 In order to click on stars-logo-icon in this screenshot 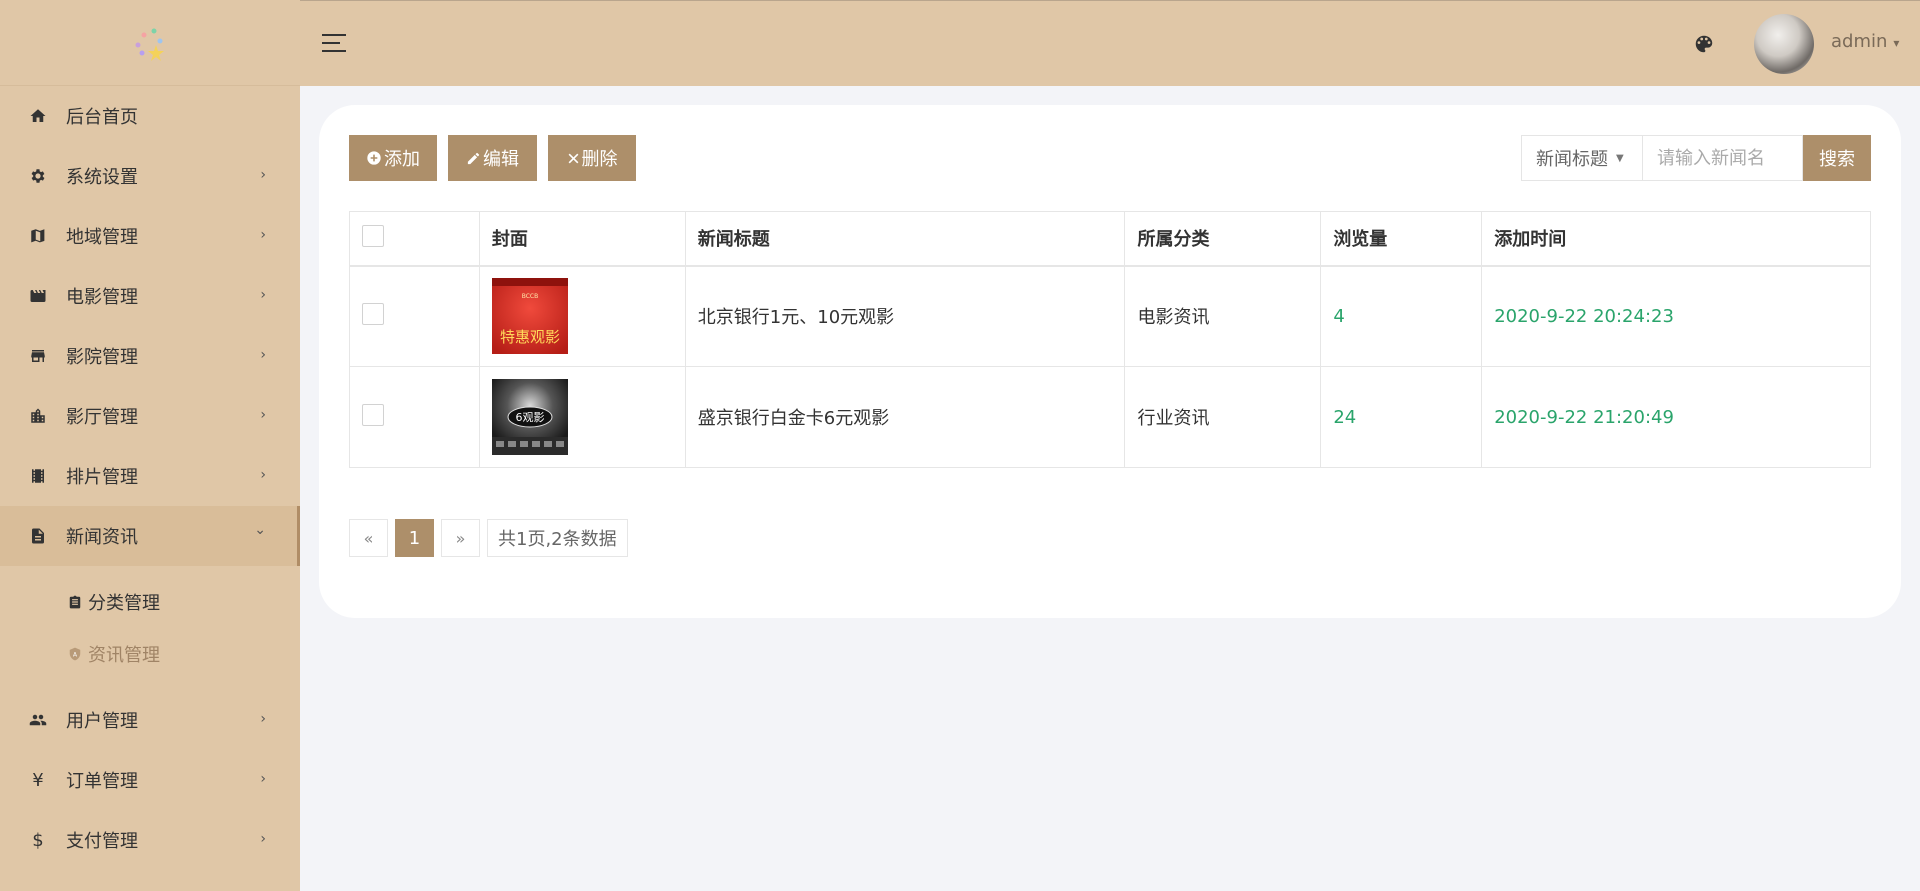, I will do `click(149, 44)`.